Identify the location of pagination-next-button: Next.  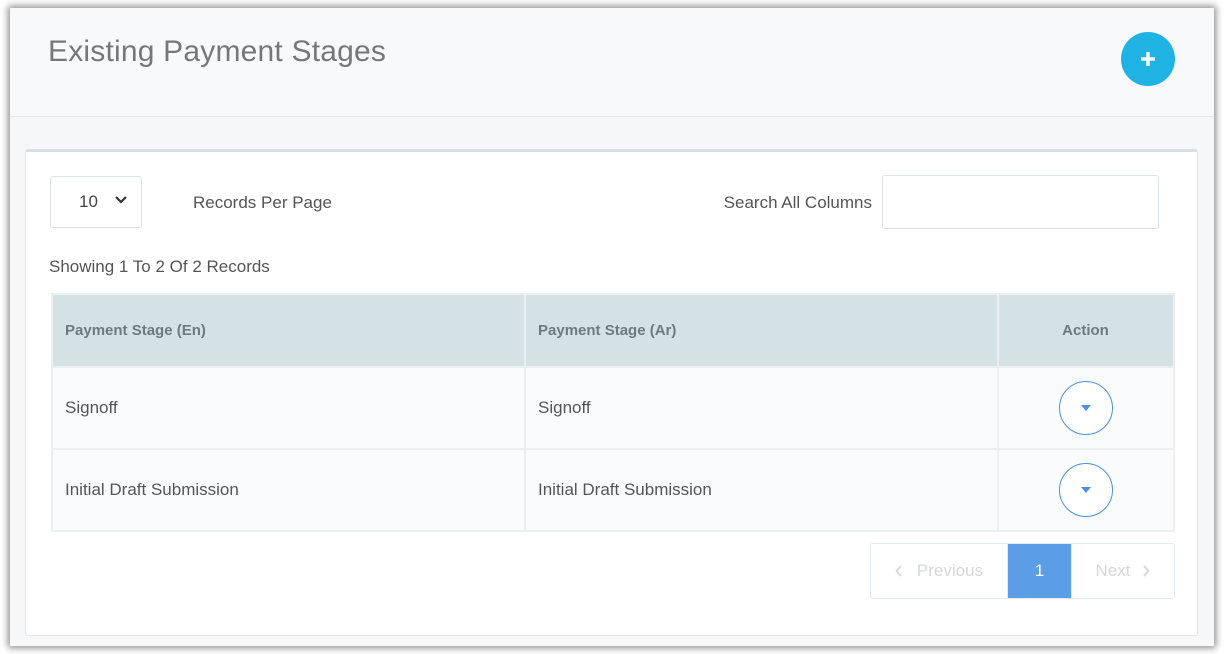
(1122, 571).